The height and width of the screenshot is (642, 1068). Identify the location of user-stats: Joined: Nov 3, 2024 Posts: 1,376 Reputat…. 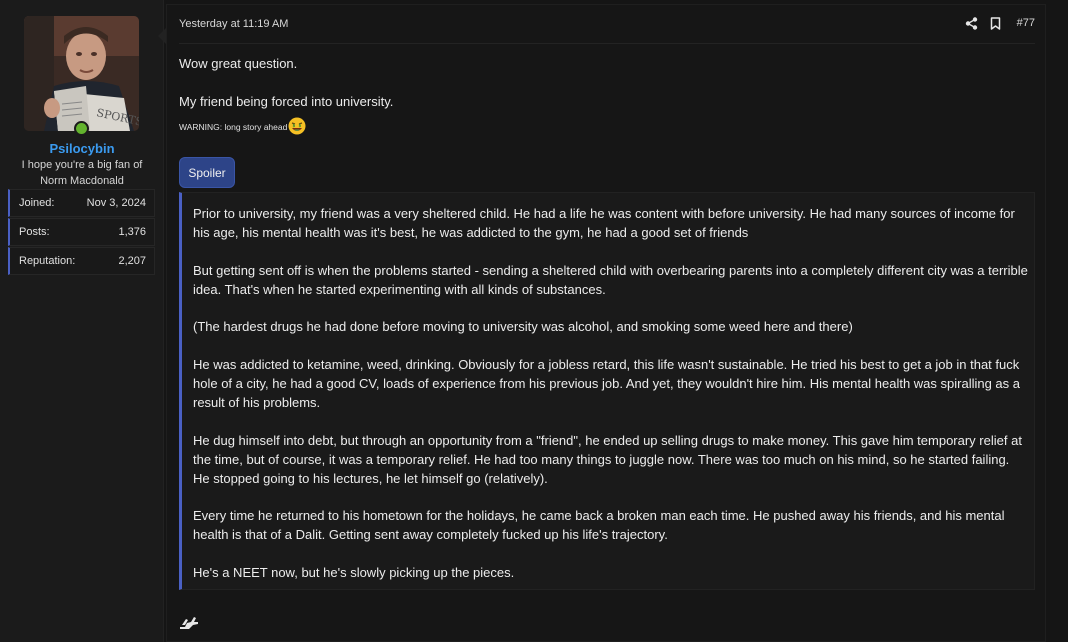
(81, 232).